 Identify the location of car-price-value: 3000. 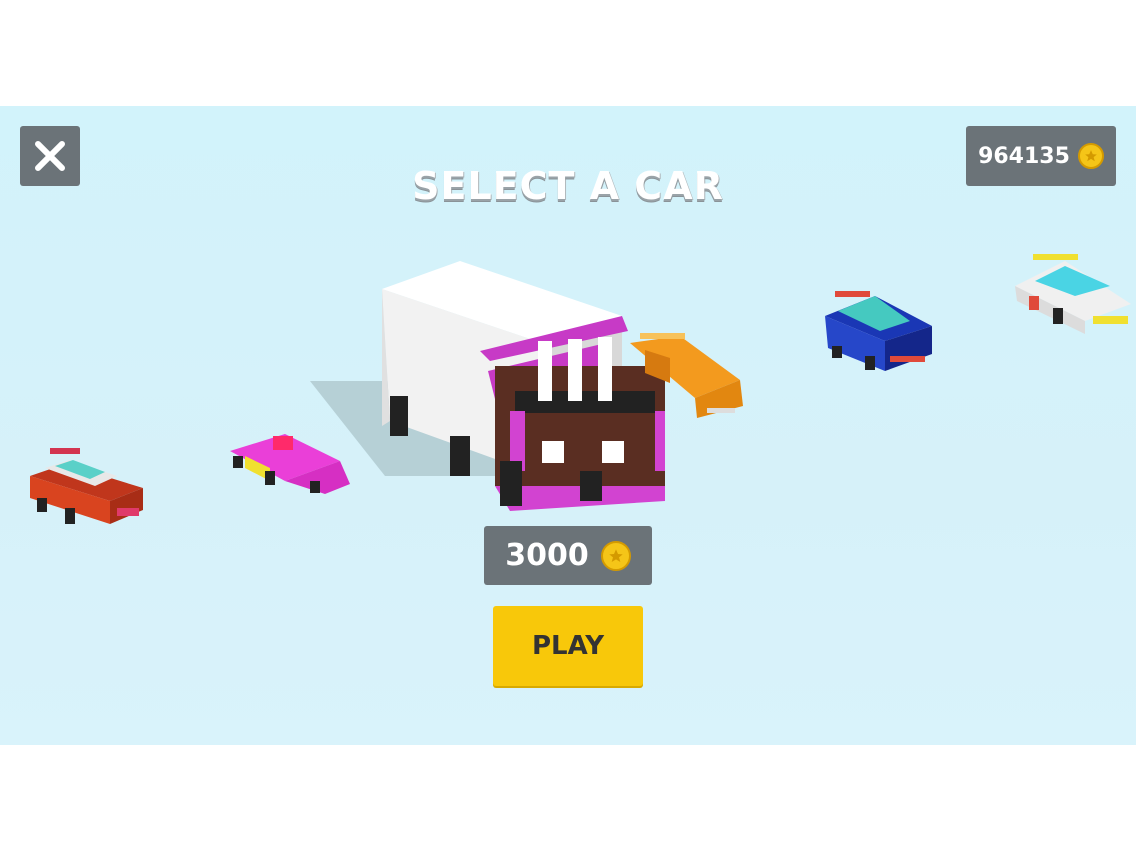
(547, 555).